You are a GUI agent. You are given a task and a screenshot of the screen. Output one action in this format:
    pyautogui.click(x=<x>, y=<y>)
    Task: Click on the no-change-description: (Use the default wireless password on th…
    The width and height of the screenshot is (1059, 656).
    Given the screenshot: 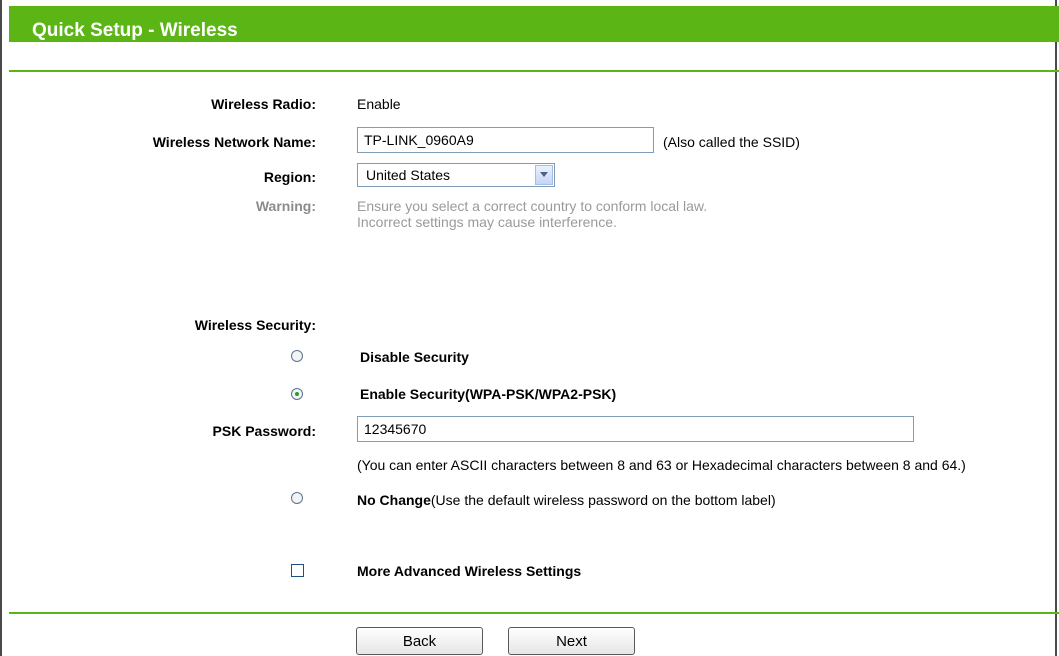 What is the action you would take?
    pyautogui.click(x=603, y=500)
    